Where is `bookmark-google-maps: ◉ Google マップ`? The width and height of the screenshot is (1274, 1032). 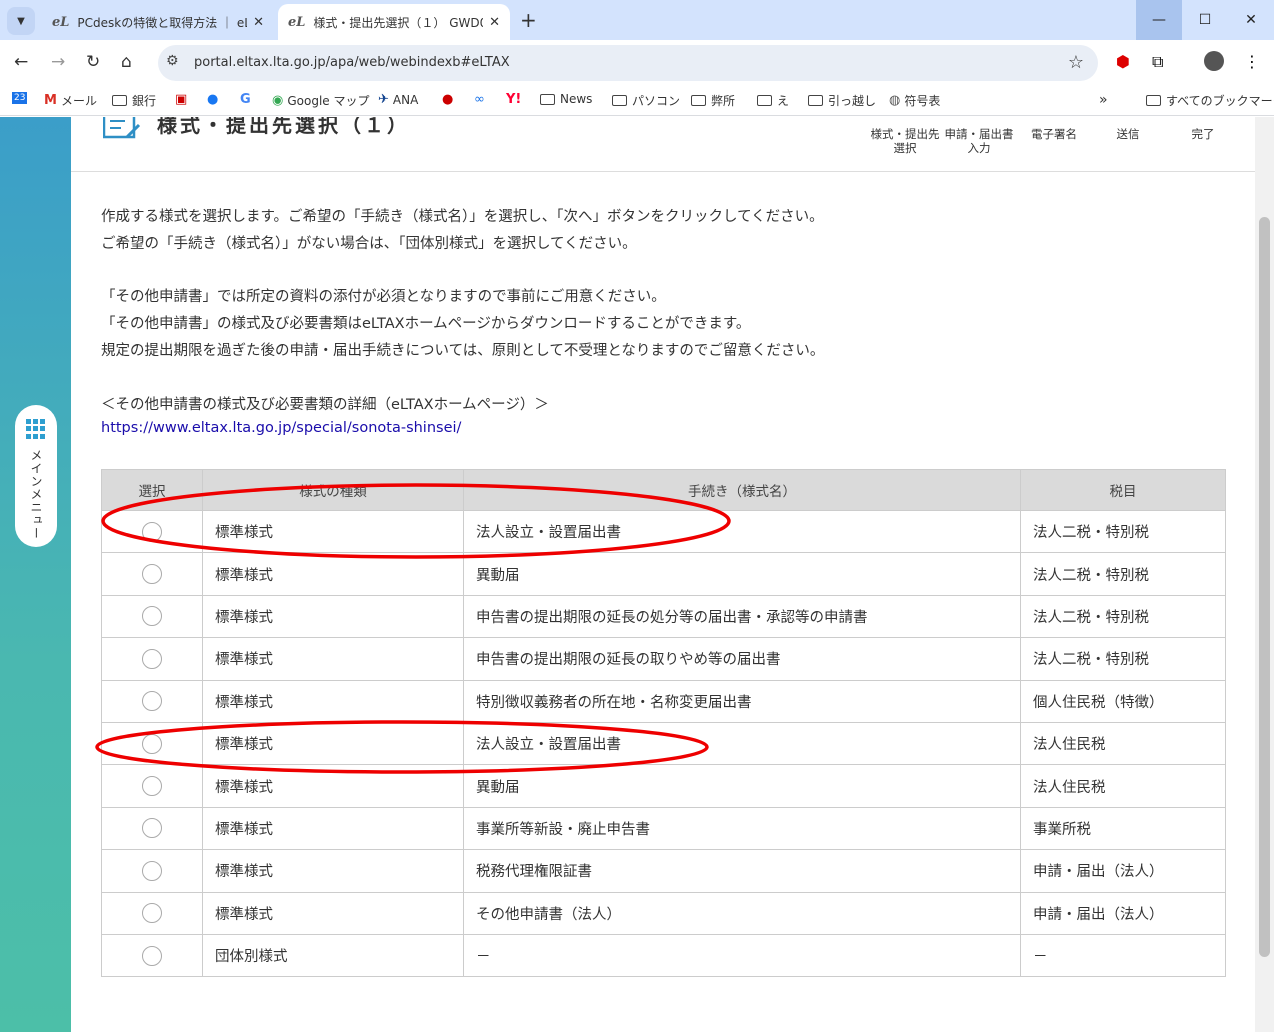 bookmark-google-maps: ◉ Google マップ is located at coordinates (320, 100).